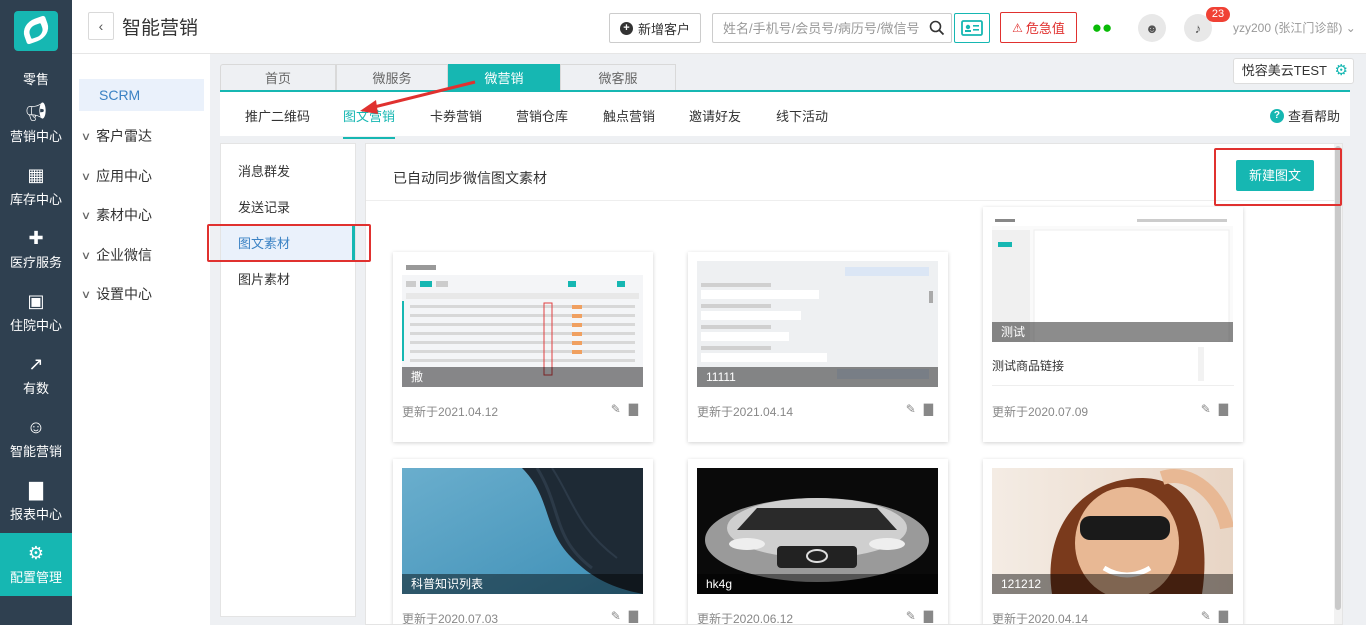 This screenshot has height=625, width=1366. I want to click on nav-retail: 零售, so click(36, 77).